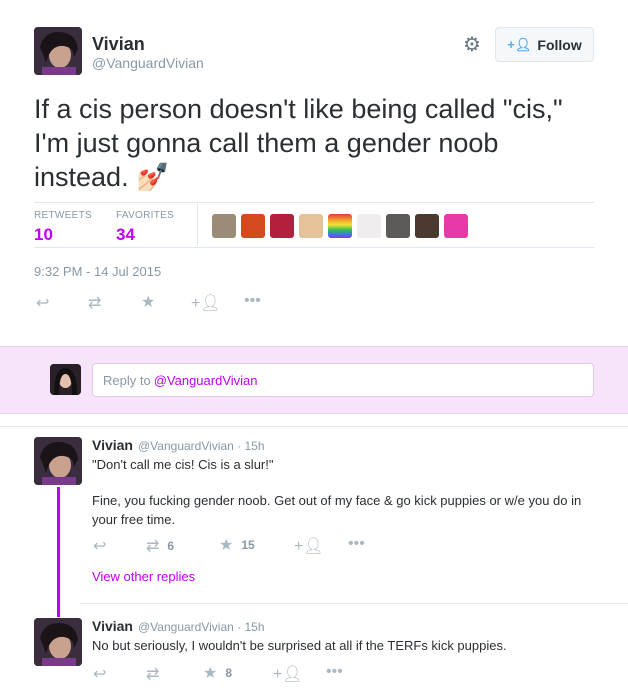  What do you see at coordinates (217, 673) in the screenshot?
I see `favorite-icon: ★ 8` at bounding box center [217, 673].